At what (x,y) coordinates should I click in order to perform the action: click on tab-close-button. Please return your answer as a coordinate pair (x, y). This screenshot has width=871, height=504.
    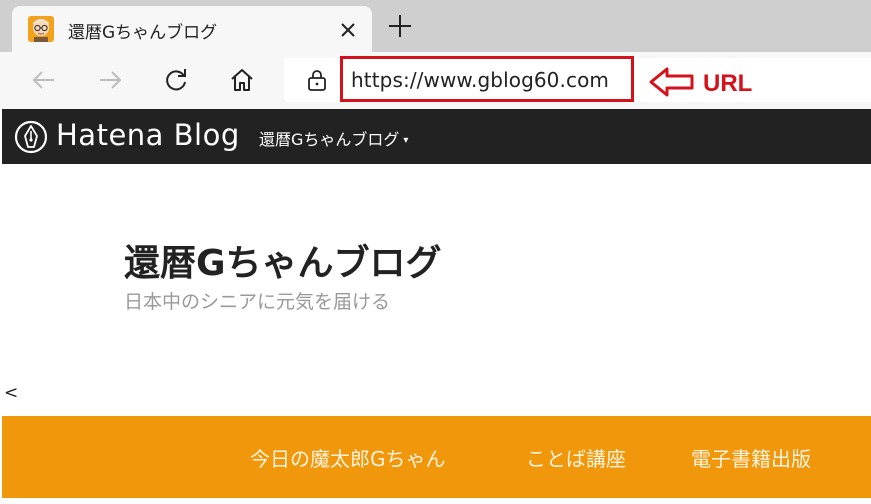
    Looking at the image, I should click on (348, 30).